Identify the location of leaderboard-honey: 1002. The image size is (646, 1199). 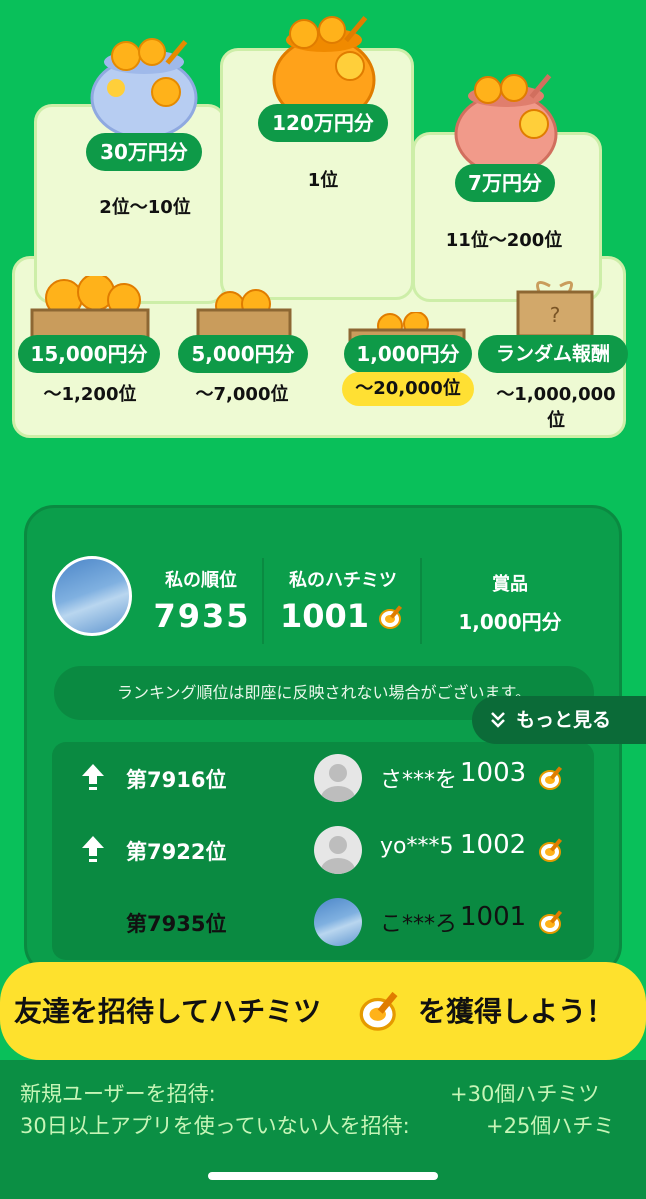
(493, 845).